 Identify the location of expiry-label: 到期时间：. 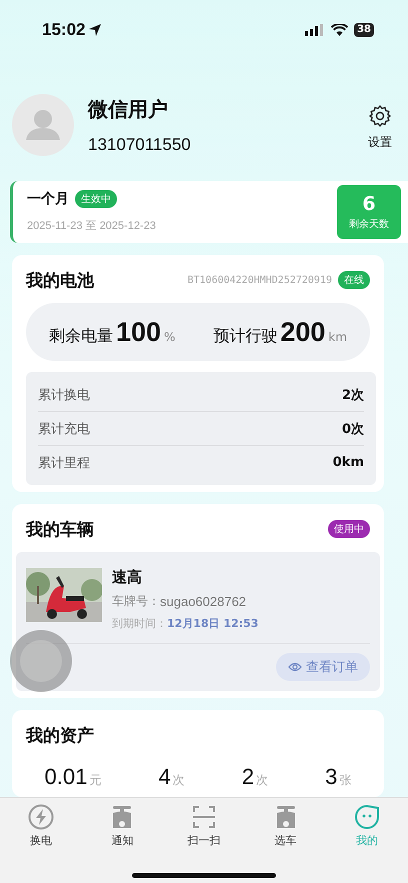
(139, 623).